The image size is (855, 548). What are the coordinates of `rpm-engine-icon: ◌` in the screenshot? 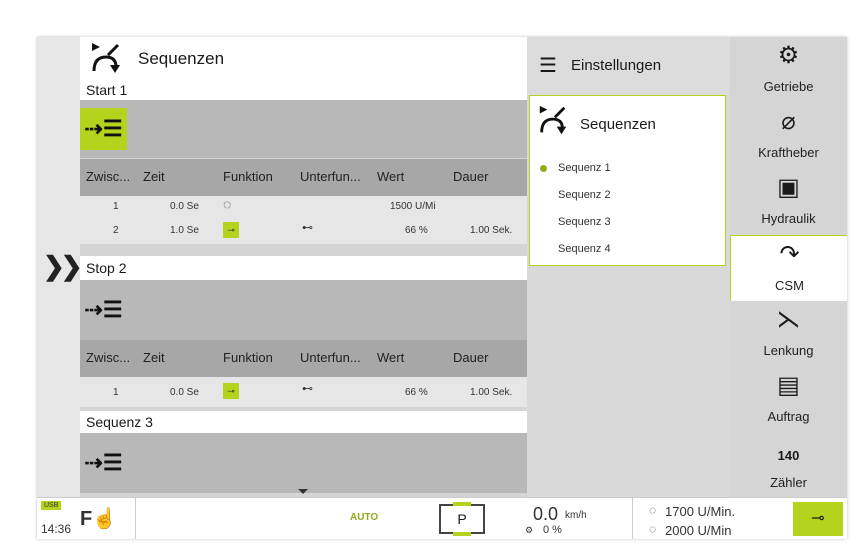 It's located at (653, 510).